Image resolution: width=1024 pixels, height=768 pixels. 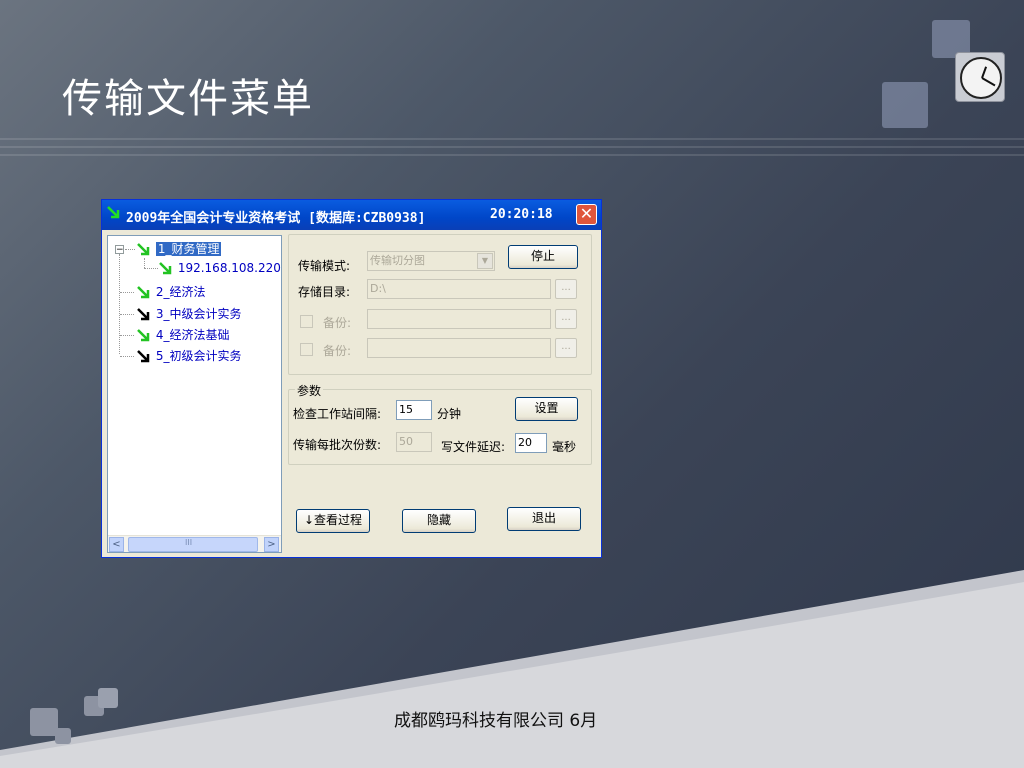 What do you see at coordinates (324, 266) in the screenshot?
I see `mode-label: 传输模式:` at bounding box center [324, 266].